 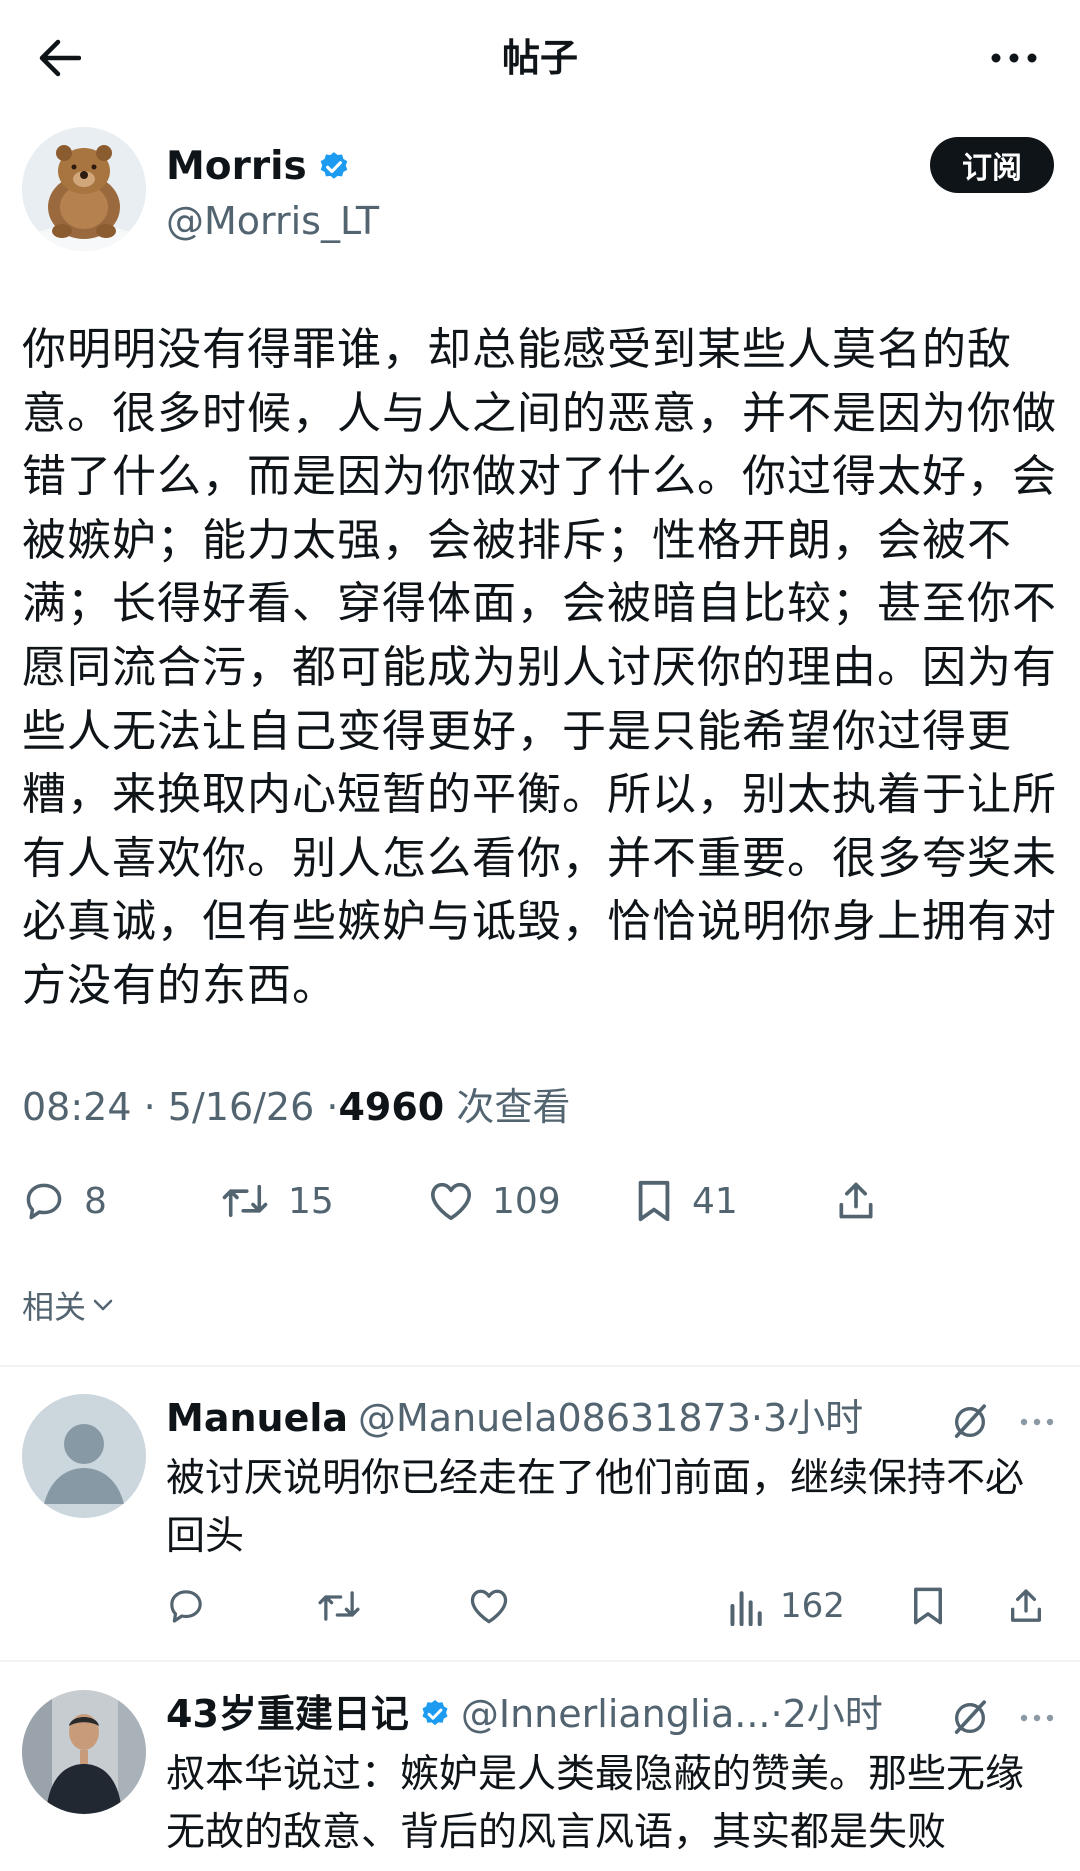 I want to click on reply-author-name: Manuela, so click(x=257, y=1418).